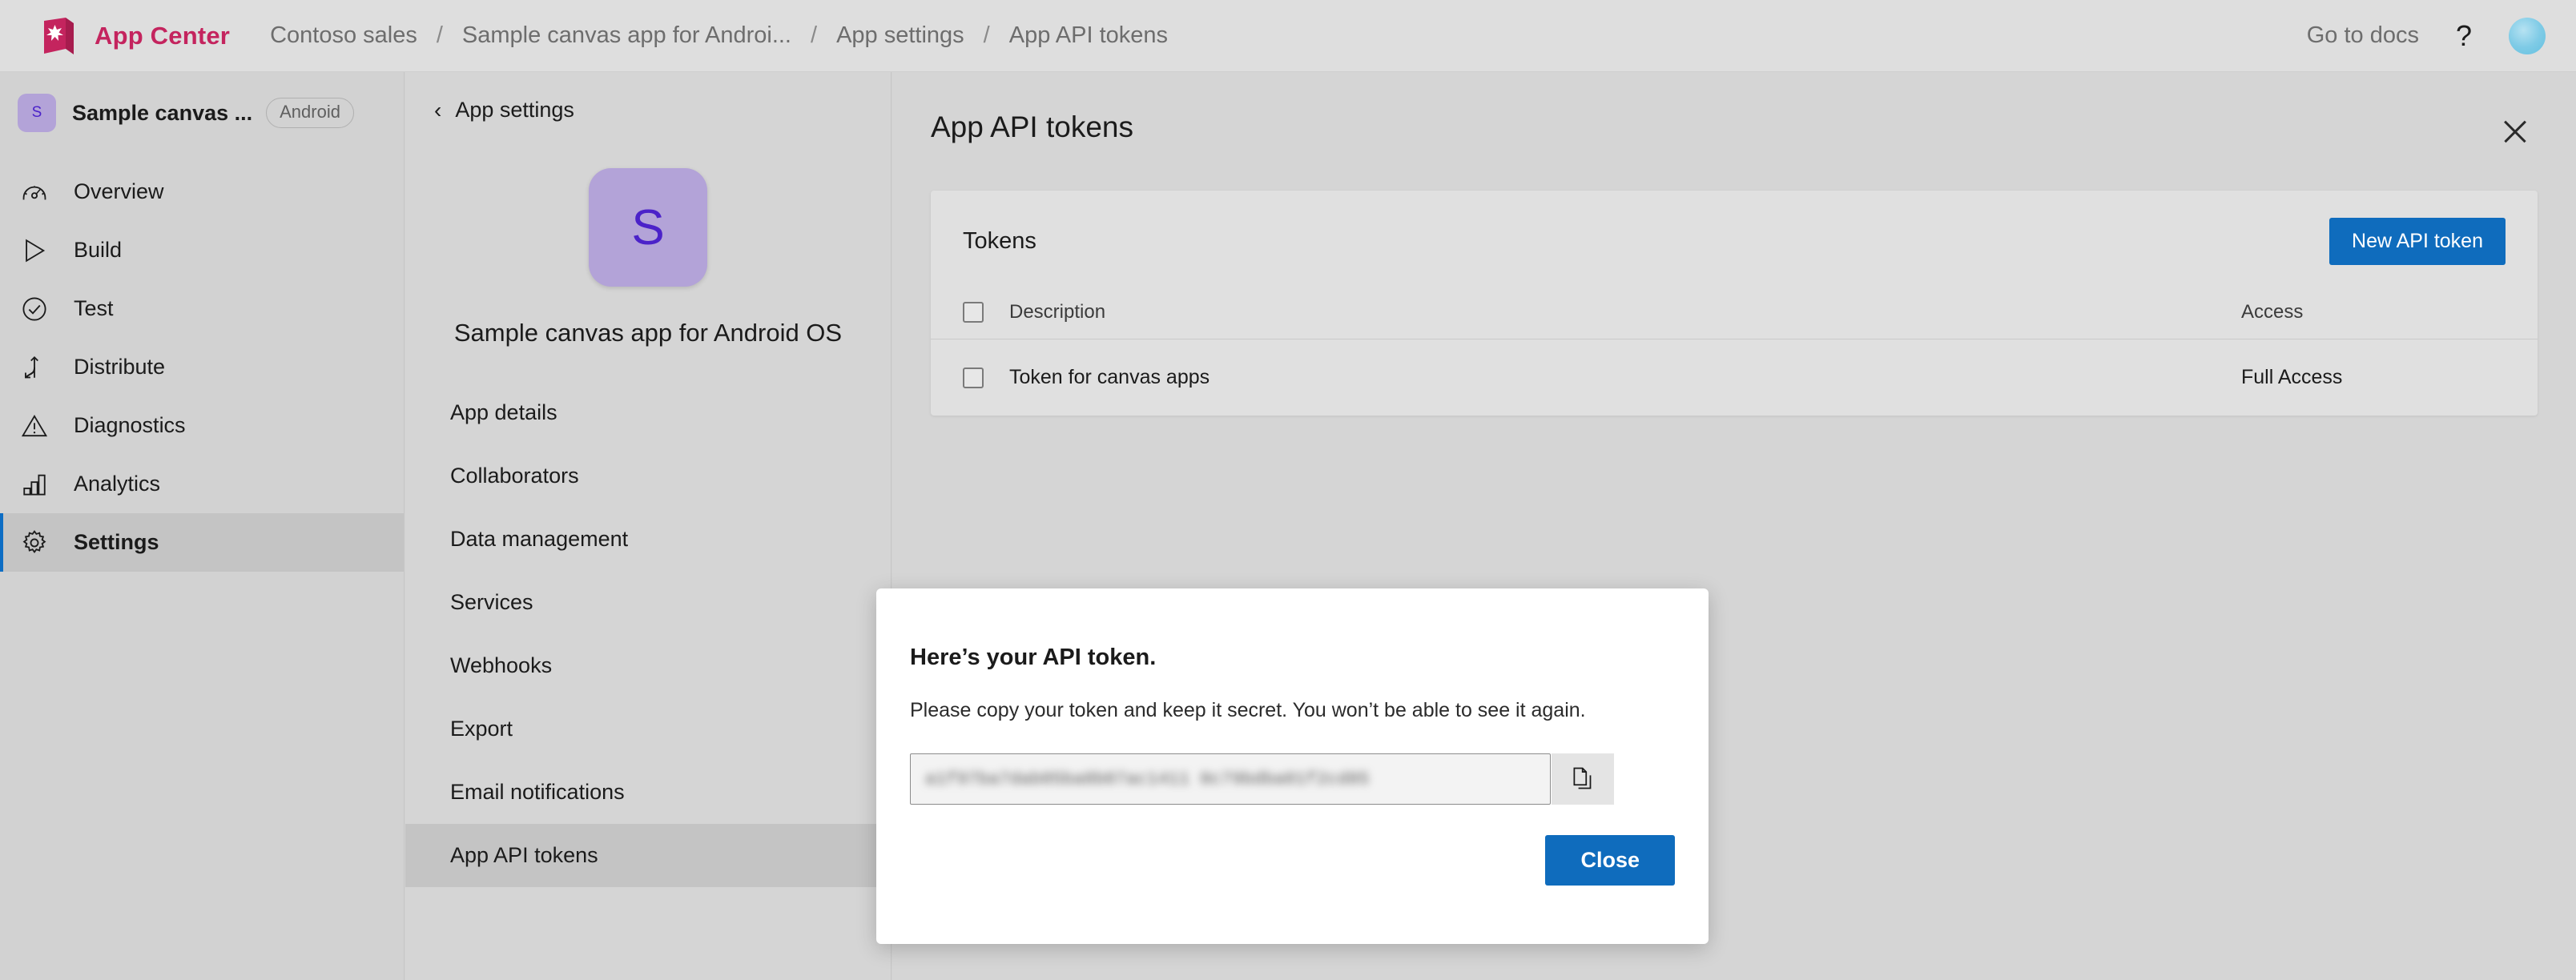  I want to click on settings-item-data-management: Data management, so click(648, 540).